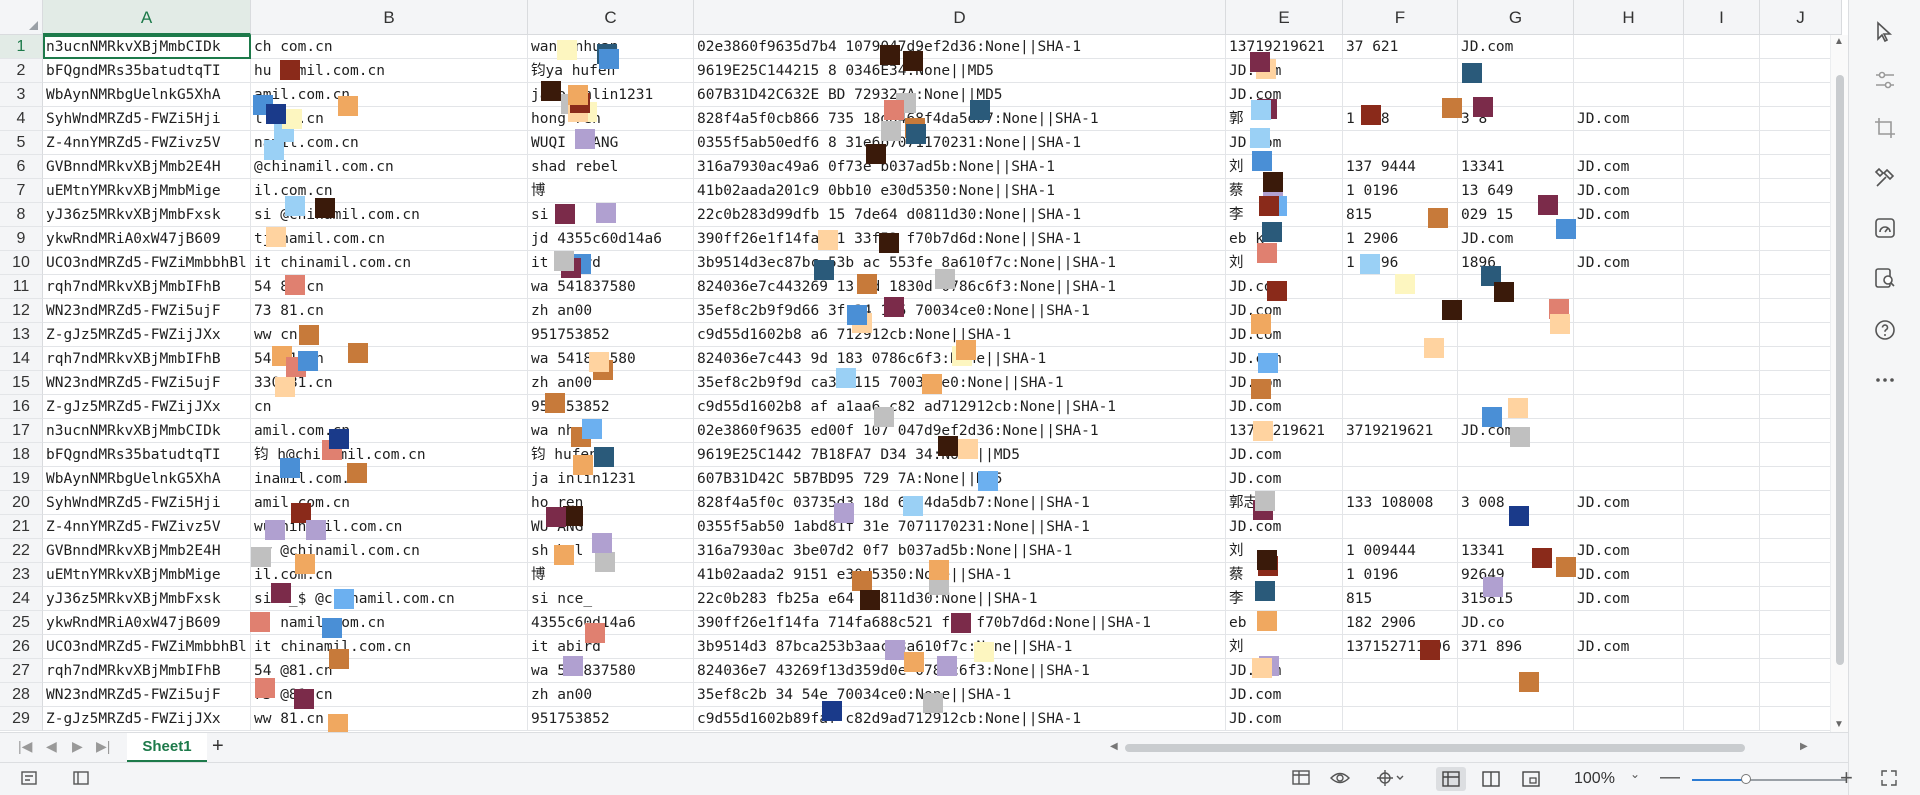  I want to click on cell-e17: 13719219621, so click(1284, 431).